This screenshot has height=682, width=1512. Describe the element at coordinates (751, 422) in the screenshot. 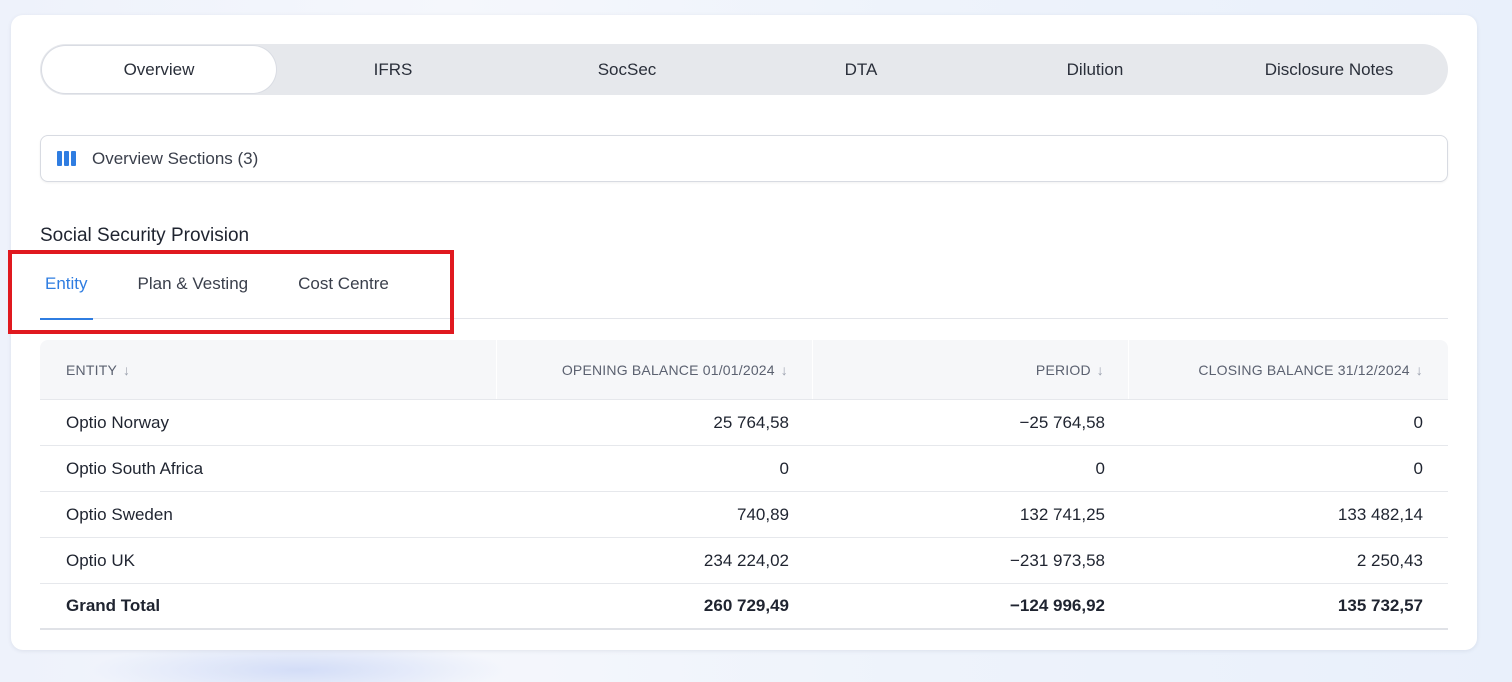

I see `cell-opening-balance: 25 764,58` at that location.